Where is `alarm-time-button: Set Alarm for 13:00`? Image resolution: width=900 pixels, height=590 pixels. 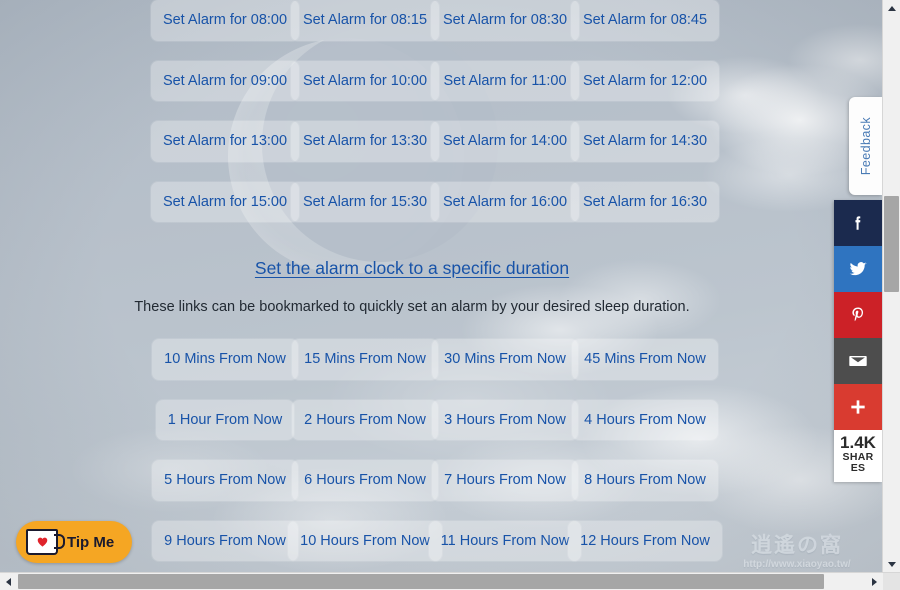 alarm-time-button: Set Alarm for 13:00 is located at coordinates (225, 141).